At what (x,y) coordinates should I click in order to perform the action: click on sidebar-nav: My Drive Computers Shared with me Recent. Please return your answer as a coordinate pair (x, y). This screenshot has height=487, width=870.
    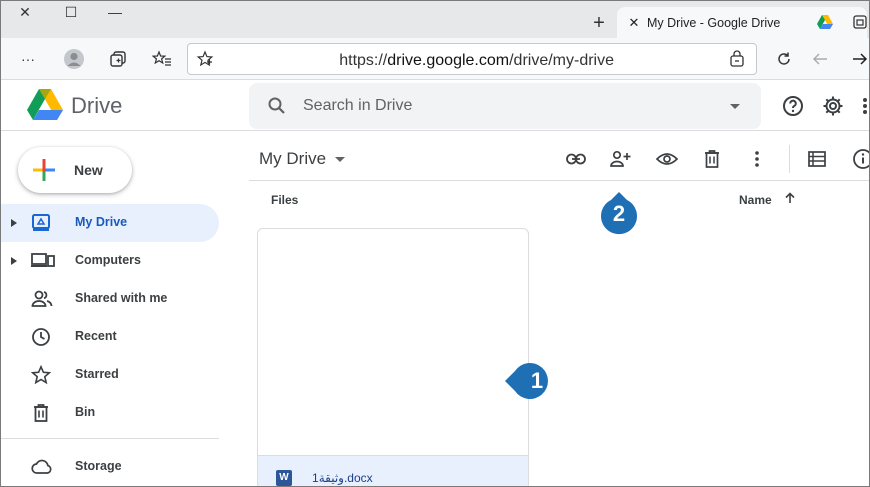
    Looking at the image, I should click on (110, 318).